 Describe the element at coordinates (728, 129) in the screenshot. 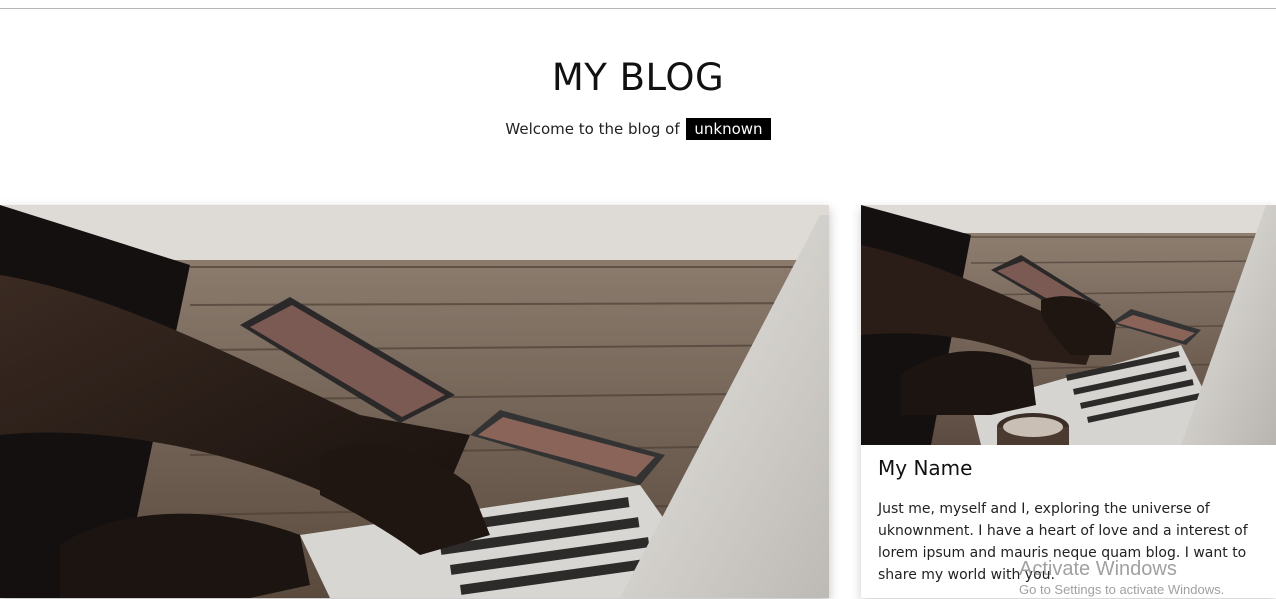

I see `owner-tag: unknown` at that location.